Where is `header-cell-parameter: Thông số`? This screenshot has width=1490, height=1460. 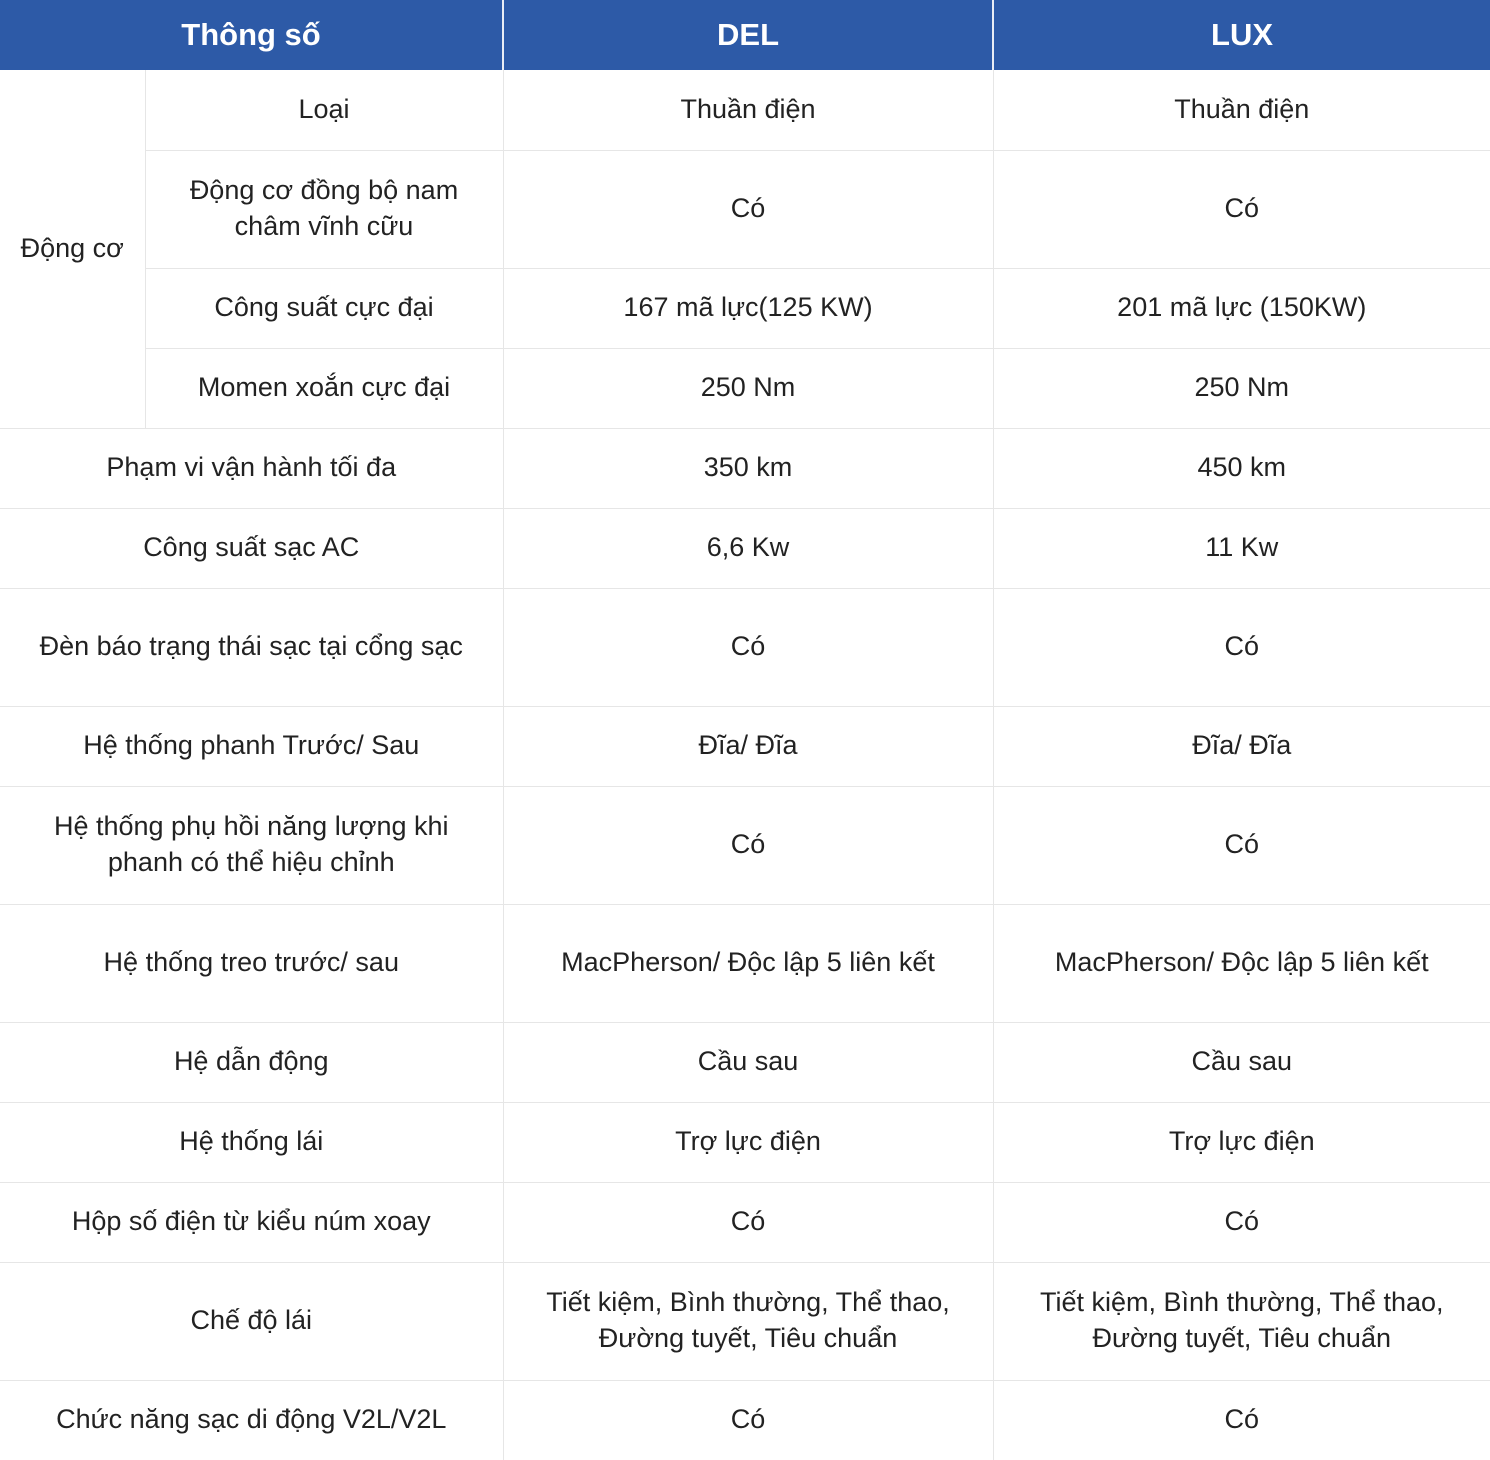
header-cell-parameter: Thông số is located at coordinates (252, 35).